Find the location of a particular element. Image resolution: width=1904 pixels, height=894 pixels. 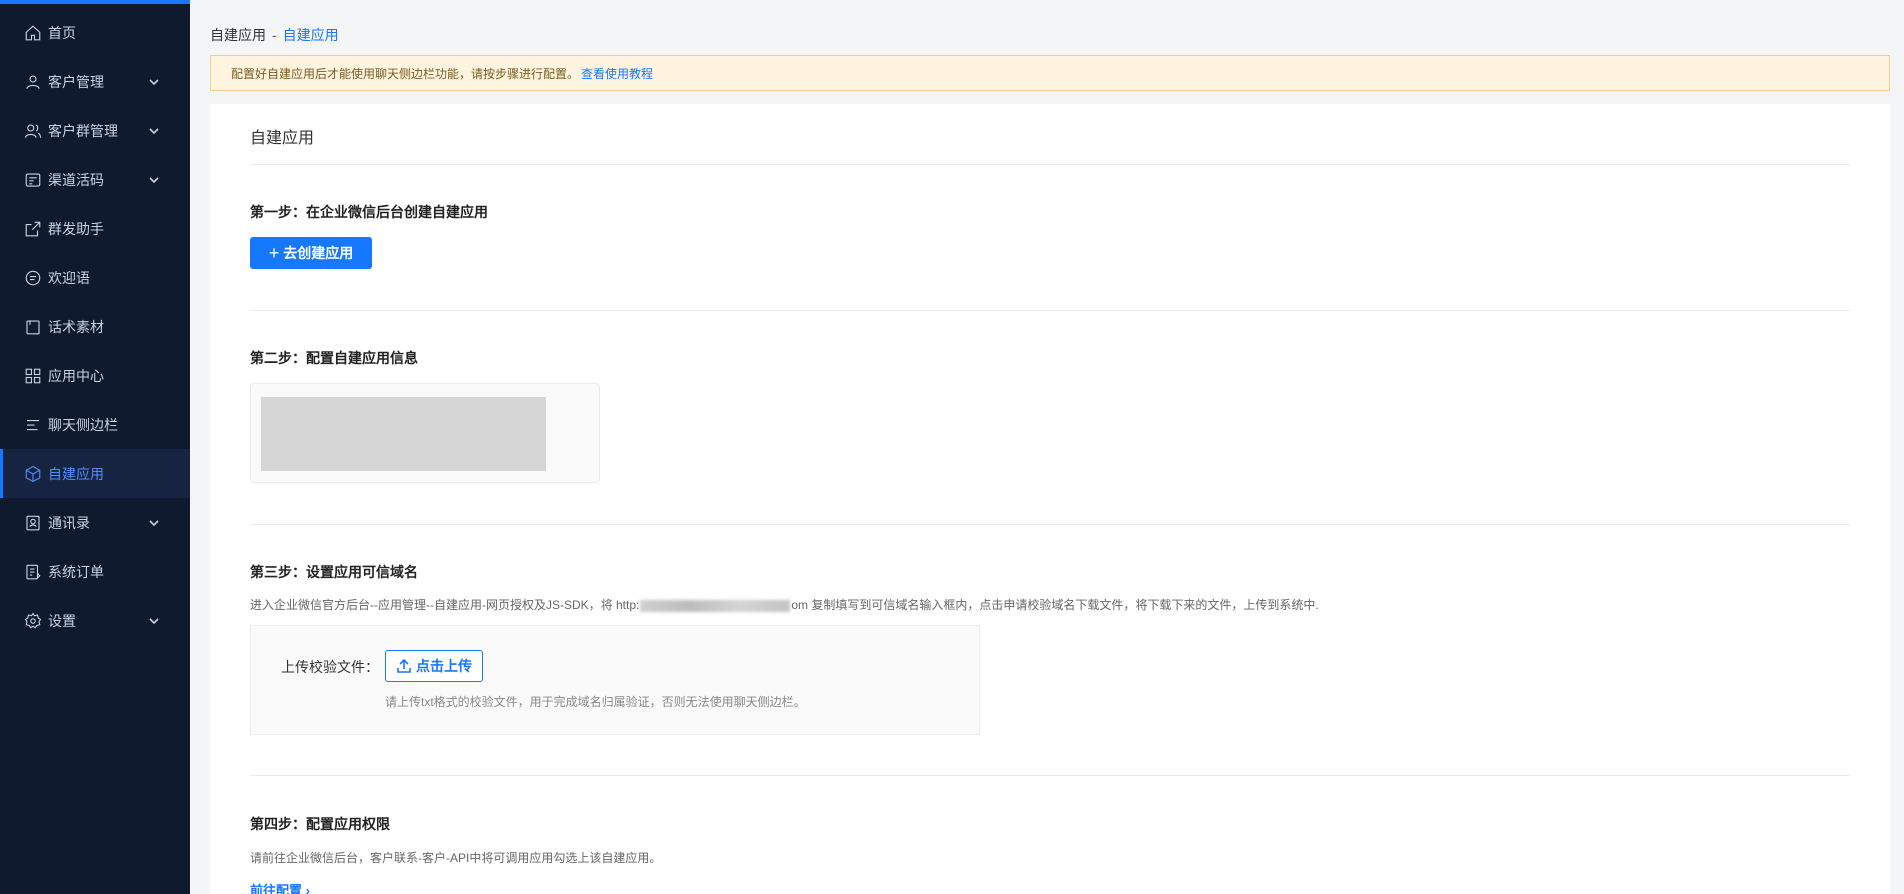

notice-banner: 配置好自建应用后才能使用聊天侧边栏功能，请按步骤进行配置。 查看使用教程 is located at coordinates (1050, 73).